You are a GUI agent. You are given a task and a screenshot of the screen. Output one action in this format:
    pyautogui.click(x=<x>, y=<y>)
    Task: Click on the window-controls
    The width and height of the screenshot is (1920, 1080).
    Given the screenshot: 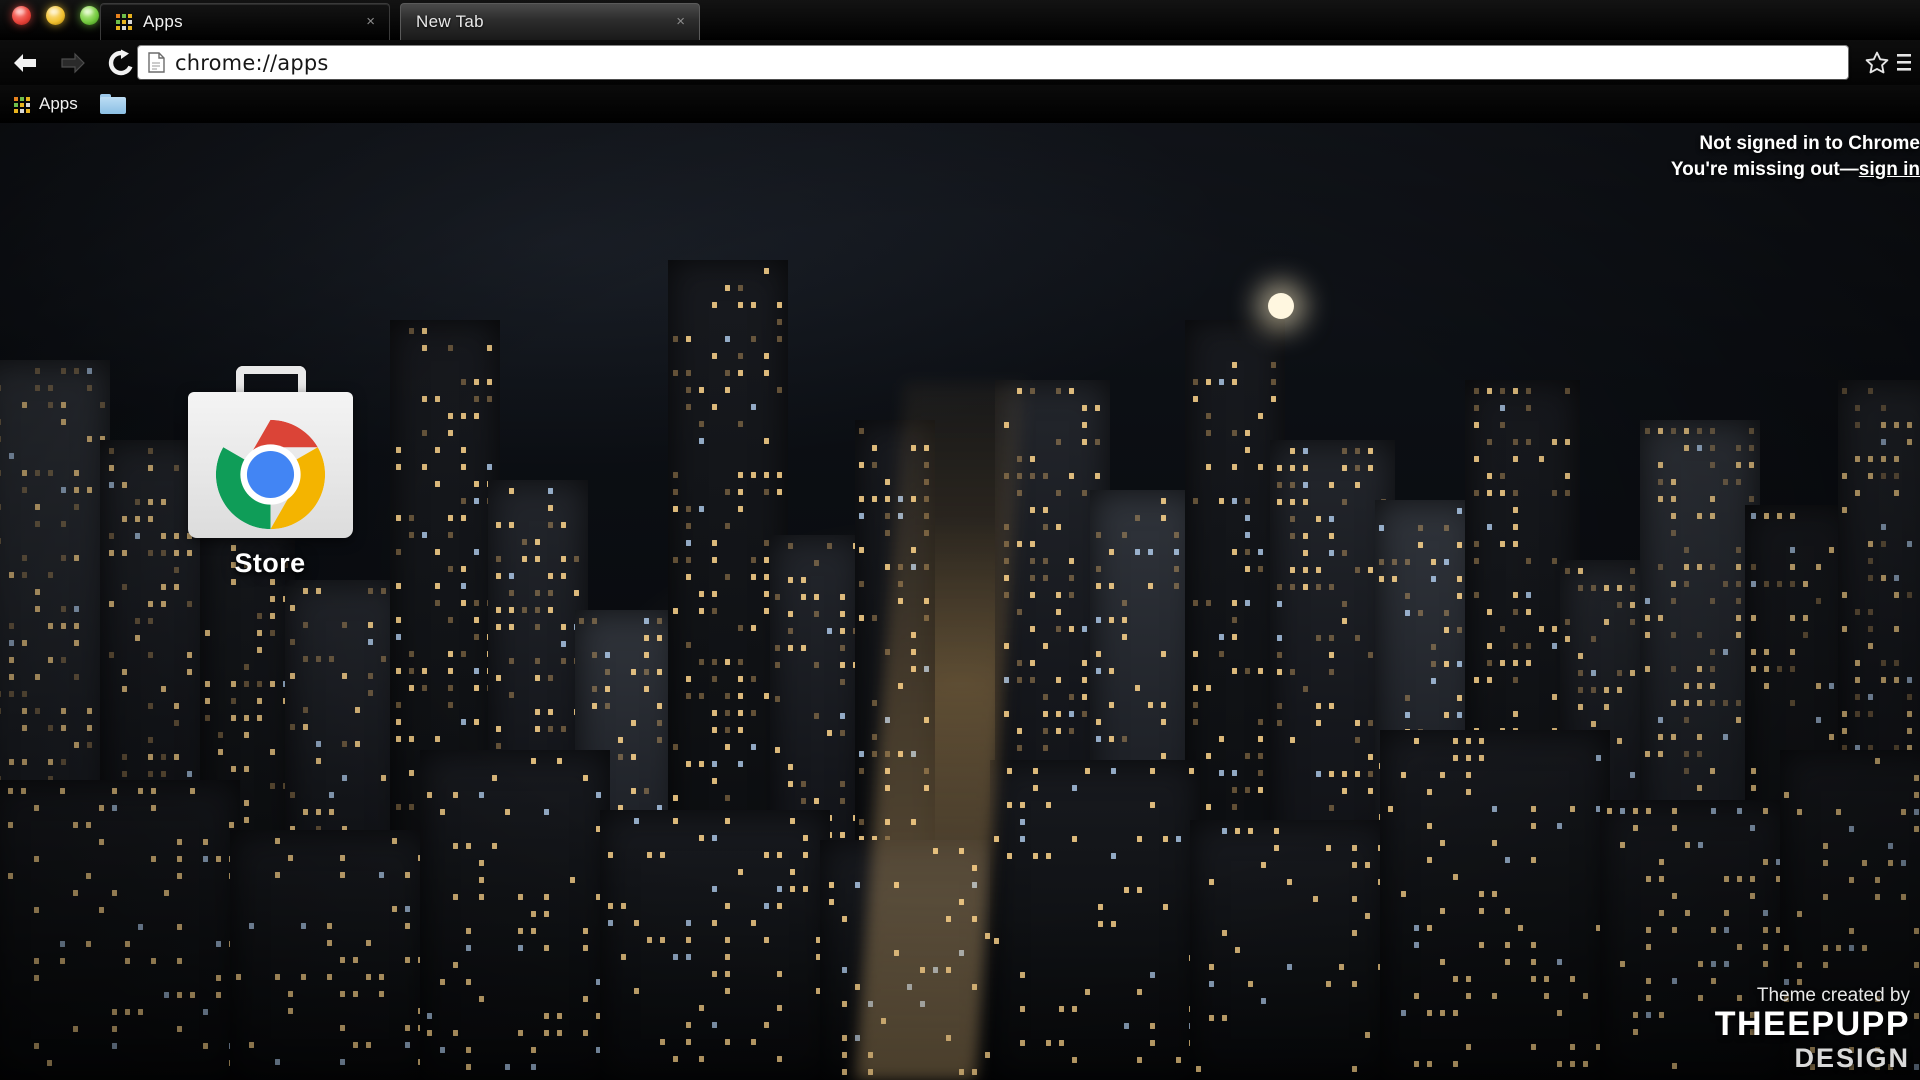 What is the action you would take?
    pyautogui.click(x=55, y=15)
    